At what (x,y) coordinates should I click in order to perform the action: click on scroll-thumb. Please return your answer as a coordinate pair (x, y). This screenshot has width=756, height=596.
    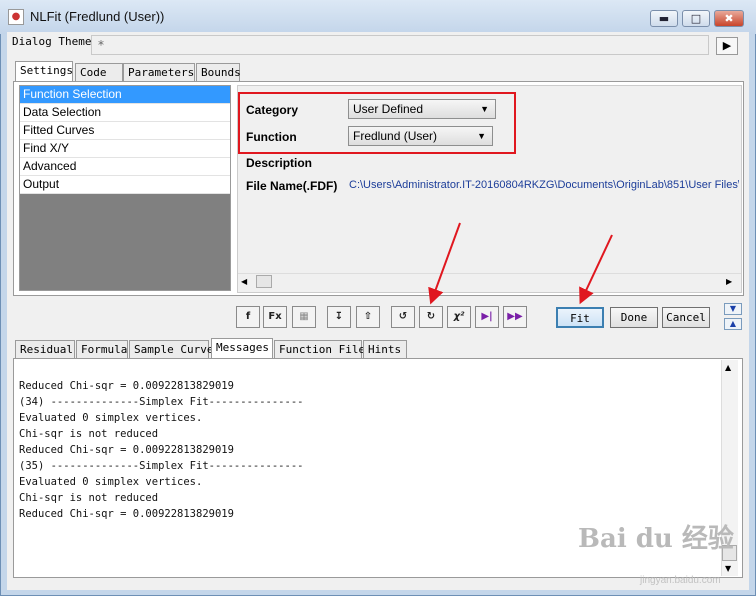
    Looking at the image, I should click on (264, 281).